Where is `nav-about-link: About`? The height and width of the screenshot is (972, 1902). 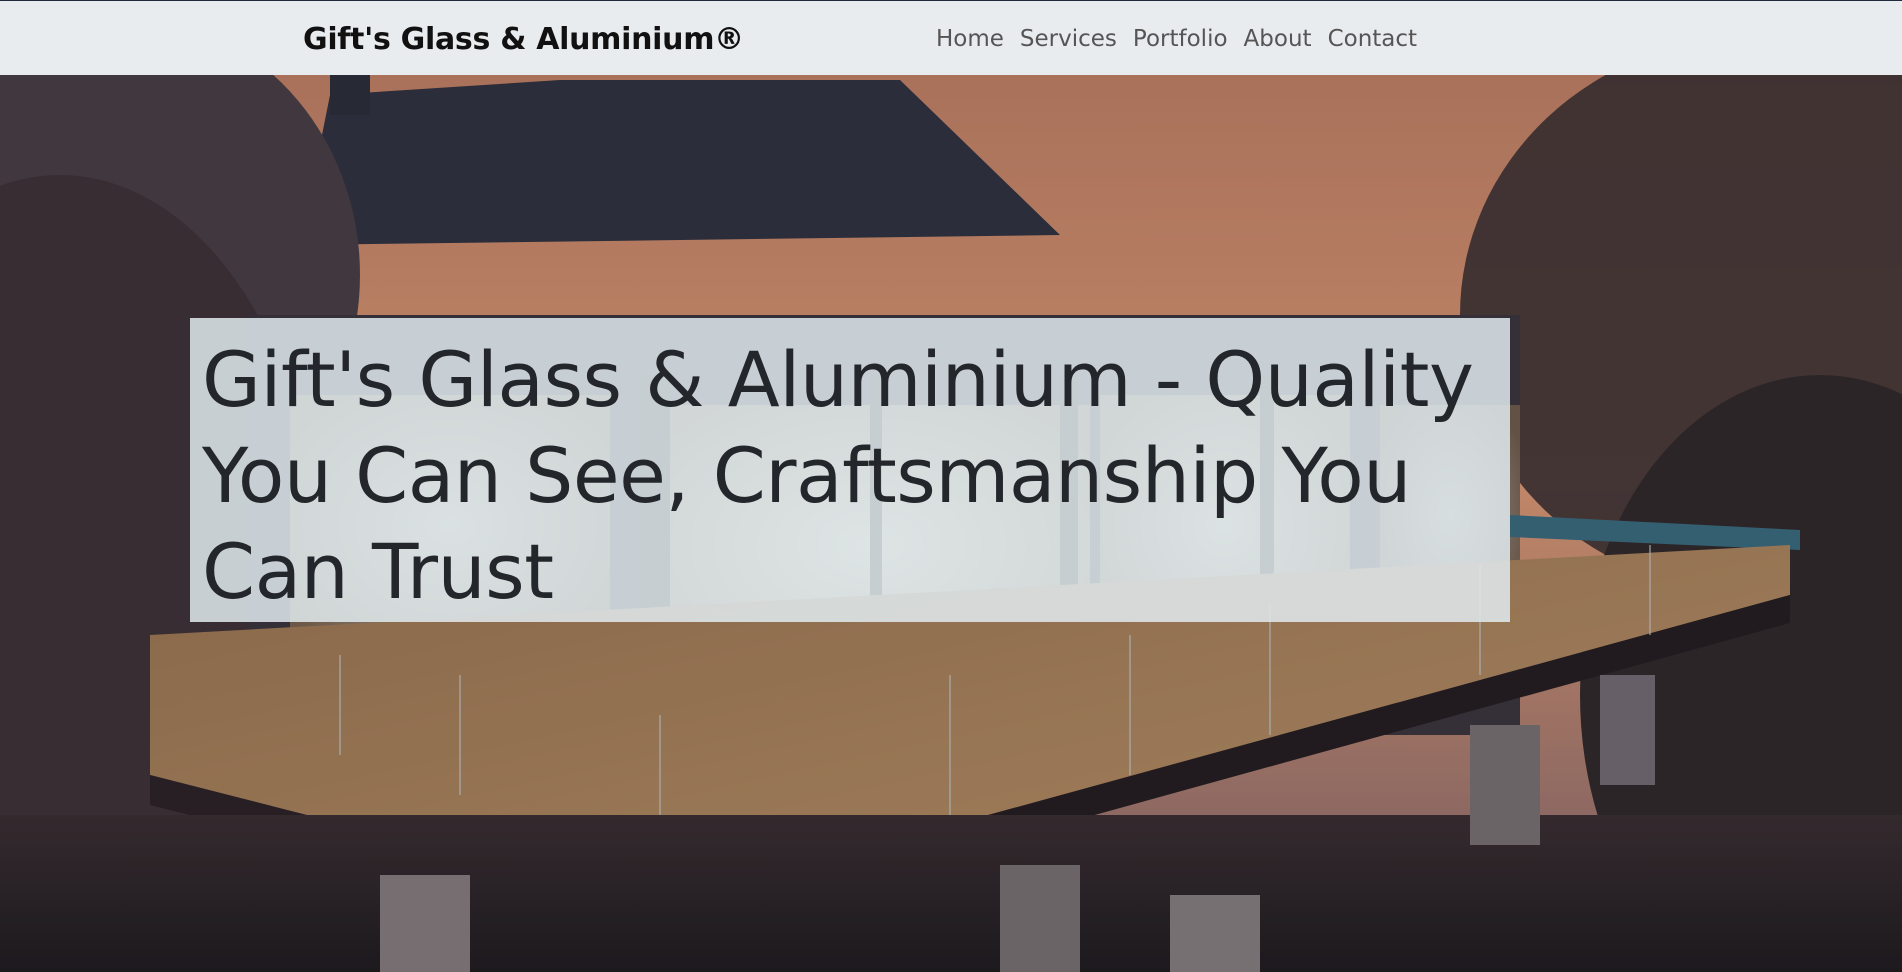
nav-about-link: About is located at coordinates (1278, 39).